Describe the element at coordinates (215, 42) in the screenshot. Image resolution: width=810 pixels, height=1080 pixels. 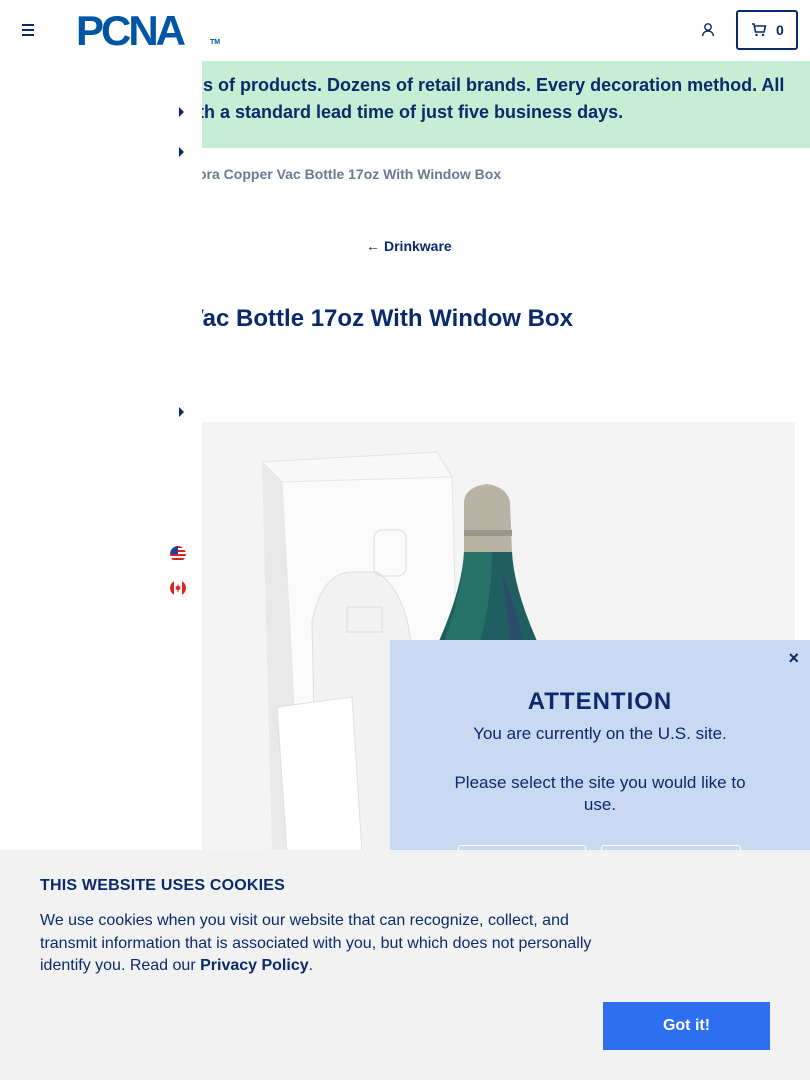
I see `logo-trademark: TM` at that location.